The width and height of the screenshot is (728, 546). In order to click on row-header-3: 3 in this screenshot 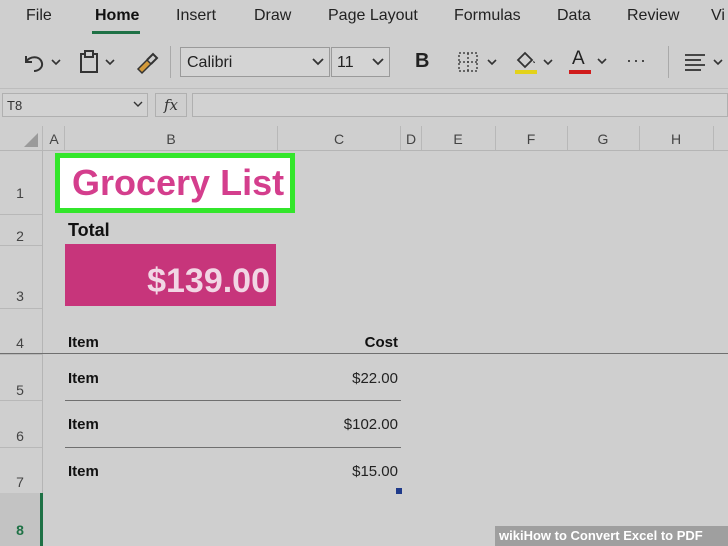, I will do `click(20, 296)`.